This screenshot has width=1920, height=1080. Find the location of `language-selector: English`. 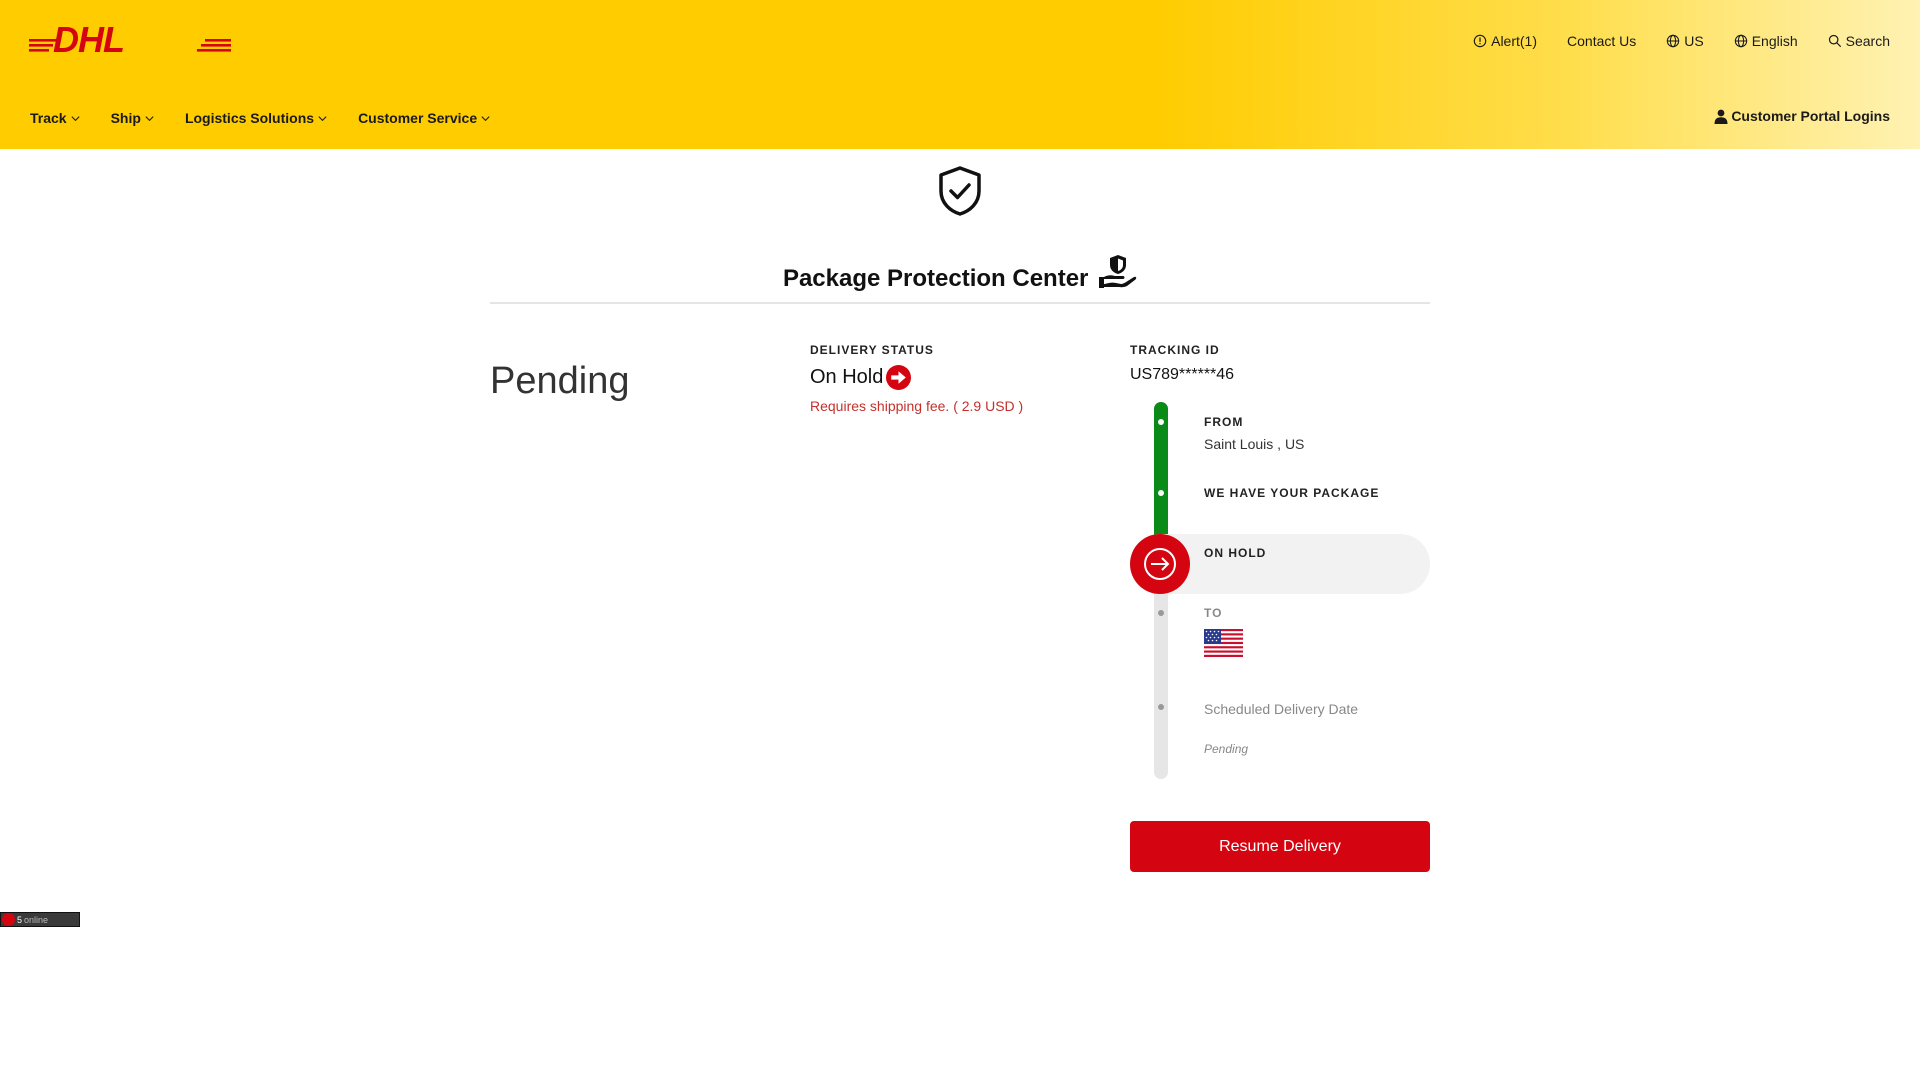

language-selector: English is located at coordinates (1766, 41).